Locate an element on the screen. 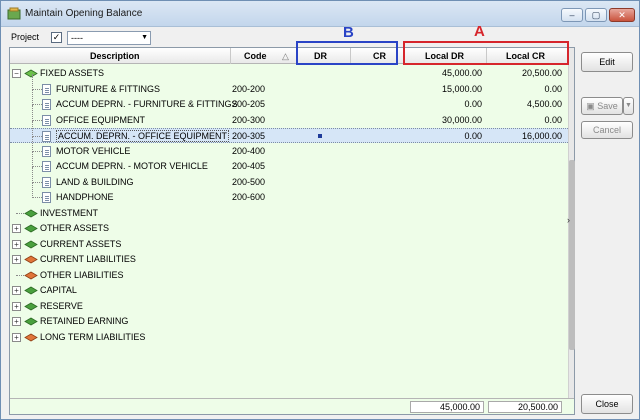 This screenshot has width=640, height=420. account-code: 200-205 is located at coordinates (249, 104).